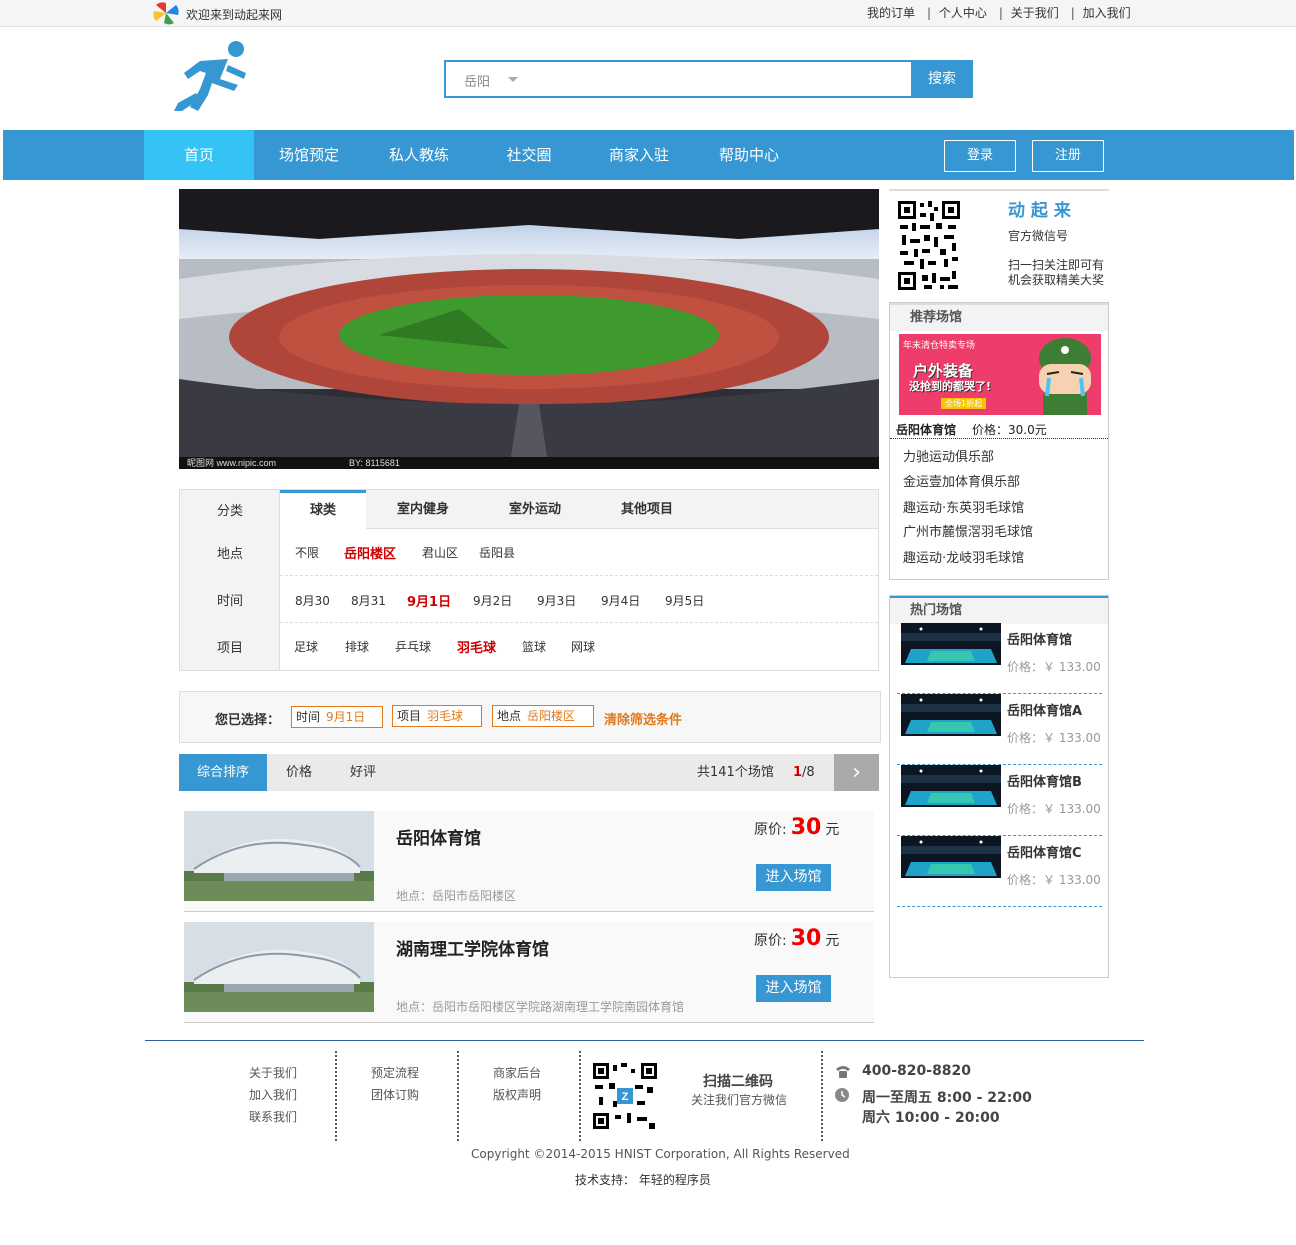 The image size is (1296, 1245). What do you see at coordinates (368, 600) in the screenshot?
I see `time-option: 8月31` at bounding box center [368, 600].